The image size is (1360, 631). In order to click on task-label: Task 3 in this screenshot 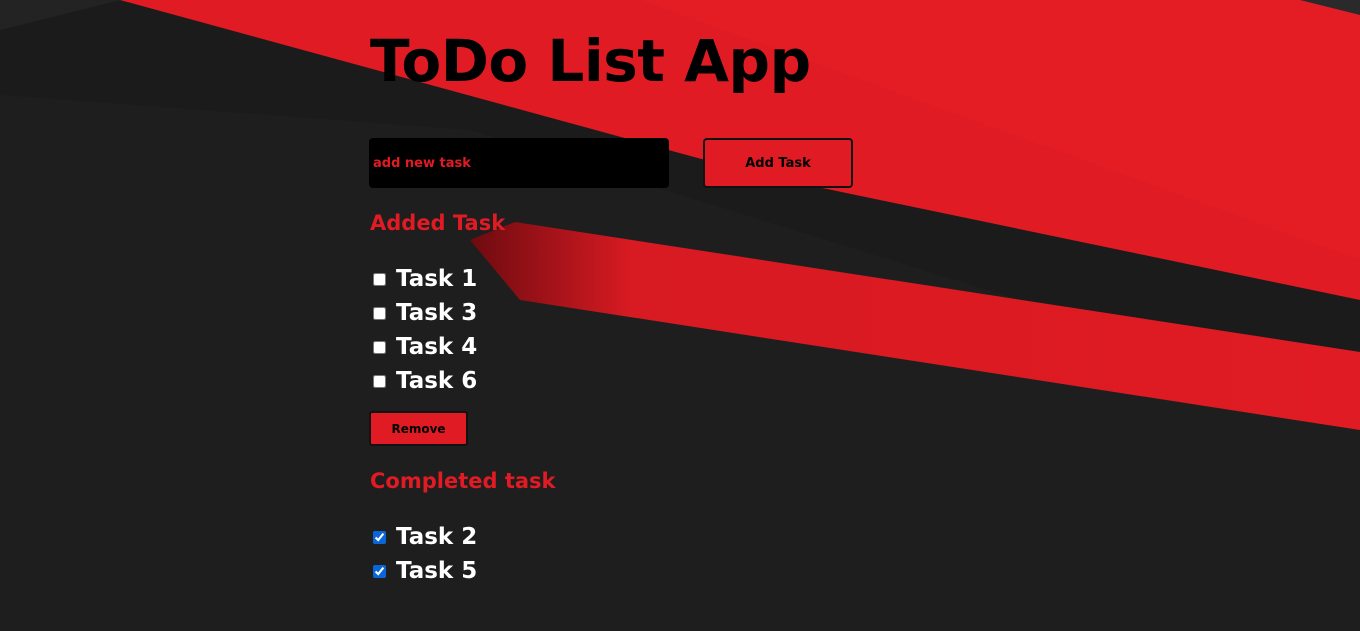, I will do `click(437, 313)`.